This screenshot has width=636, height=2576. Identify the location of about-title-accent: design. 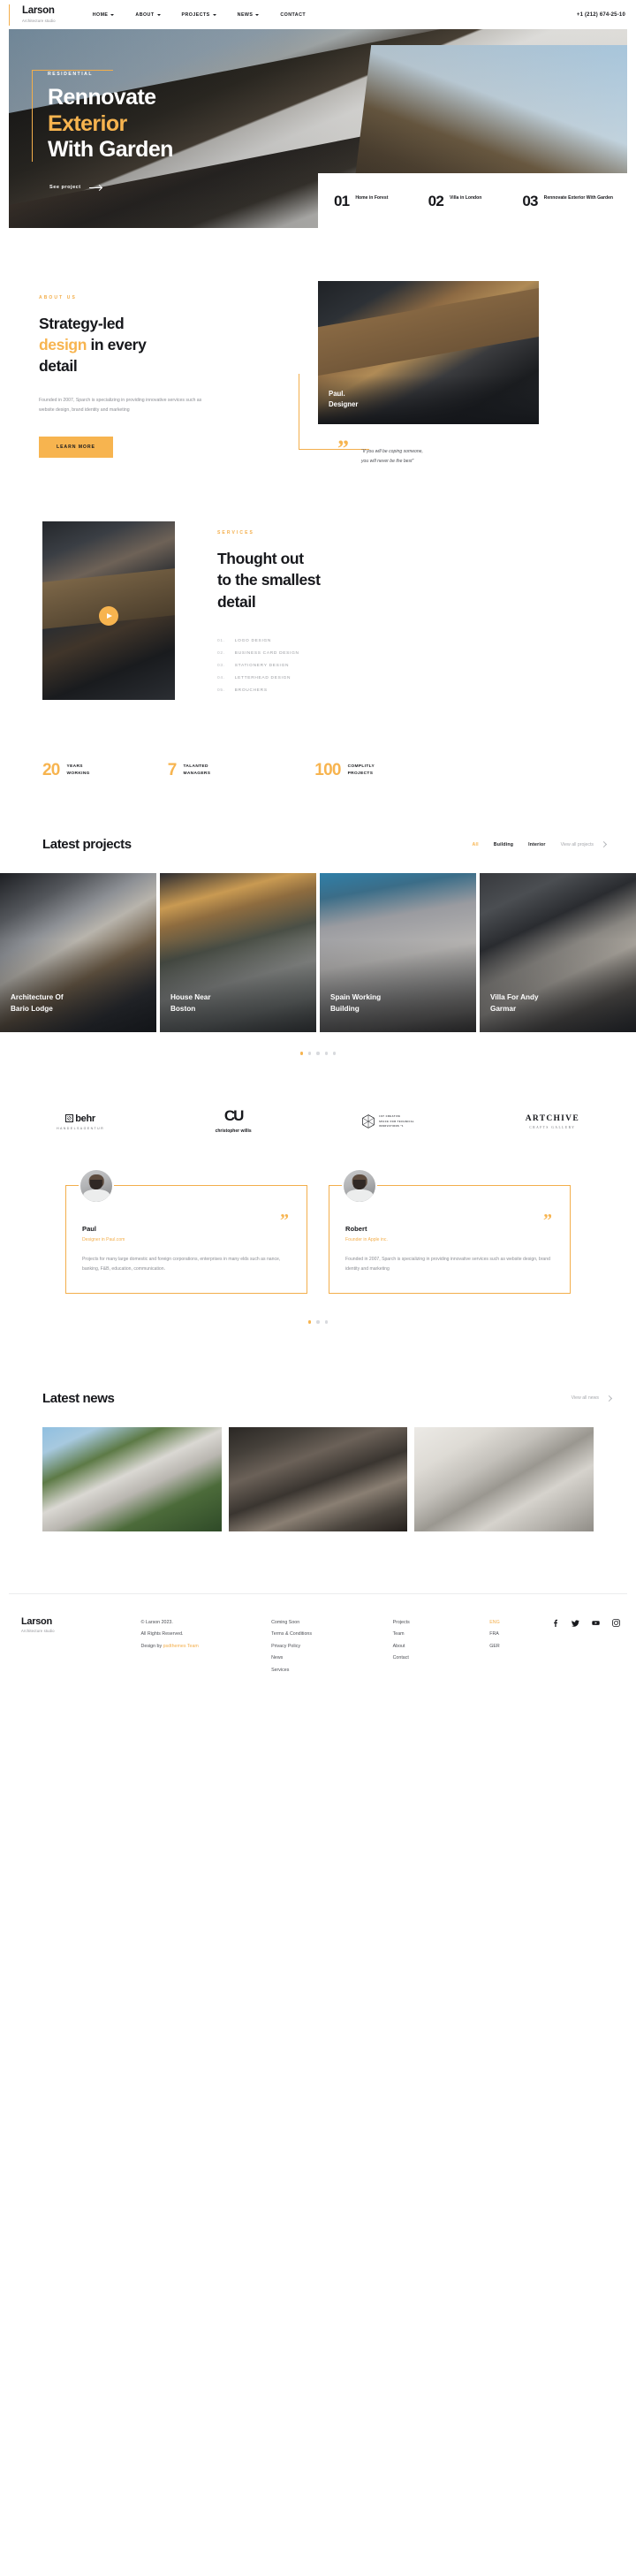
(63, 345).